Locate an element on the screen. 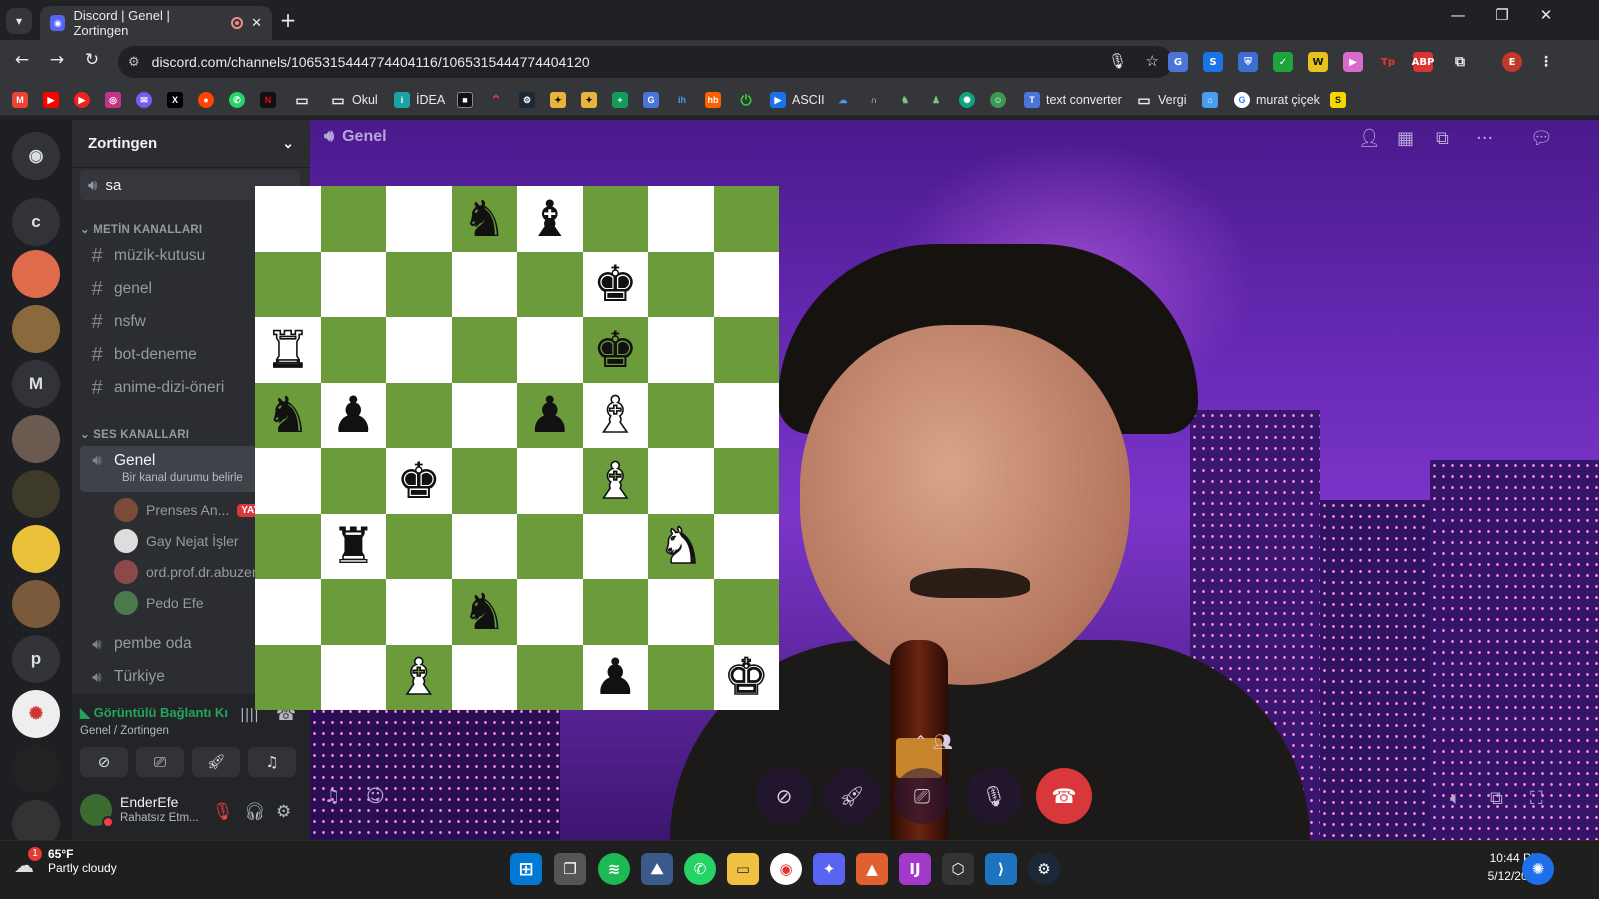  settings-gear-icon: ⚙ is located at coordinates (283, 812).